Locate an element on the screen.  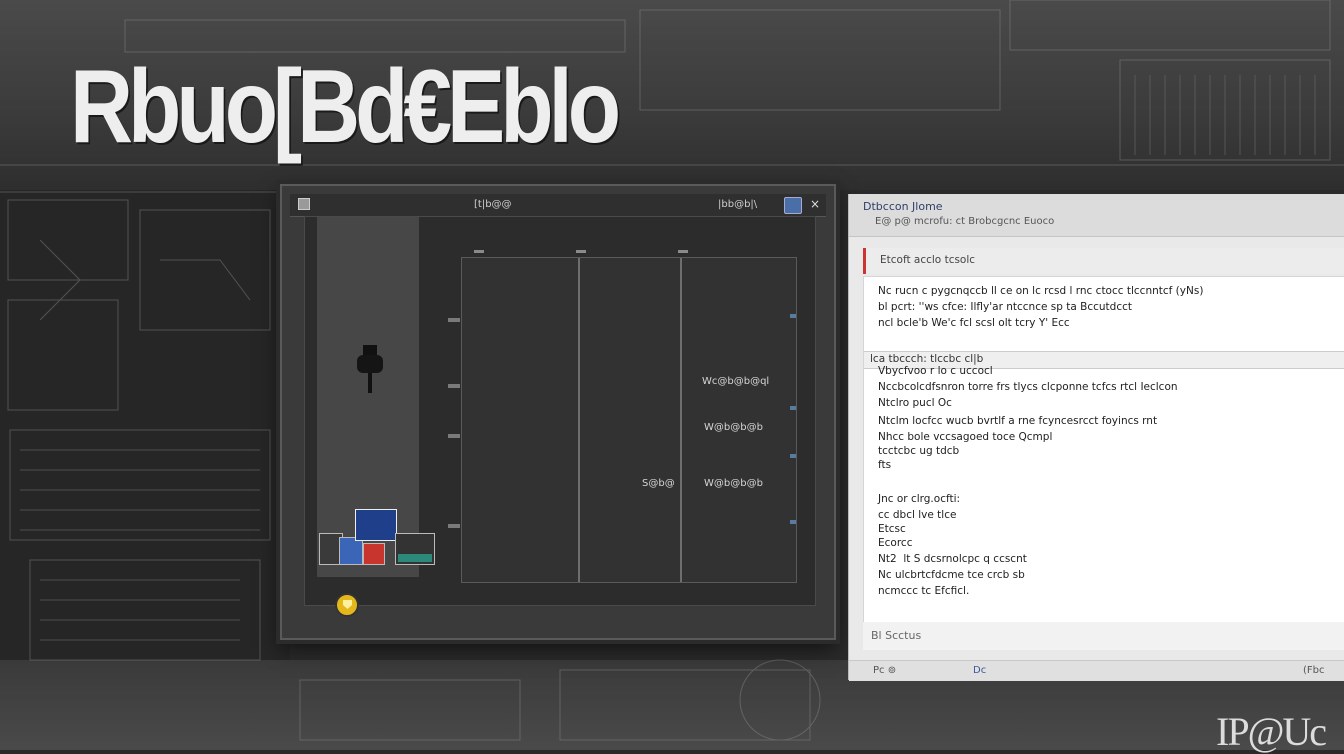
user-badge-icon is located at coordinates (793, 205).